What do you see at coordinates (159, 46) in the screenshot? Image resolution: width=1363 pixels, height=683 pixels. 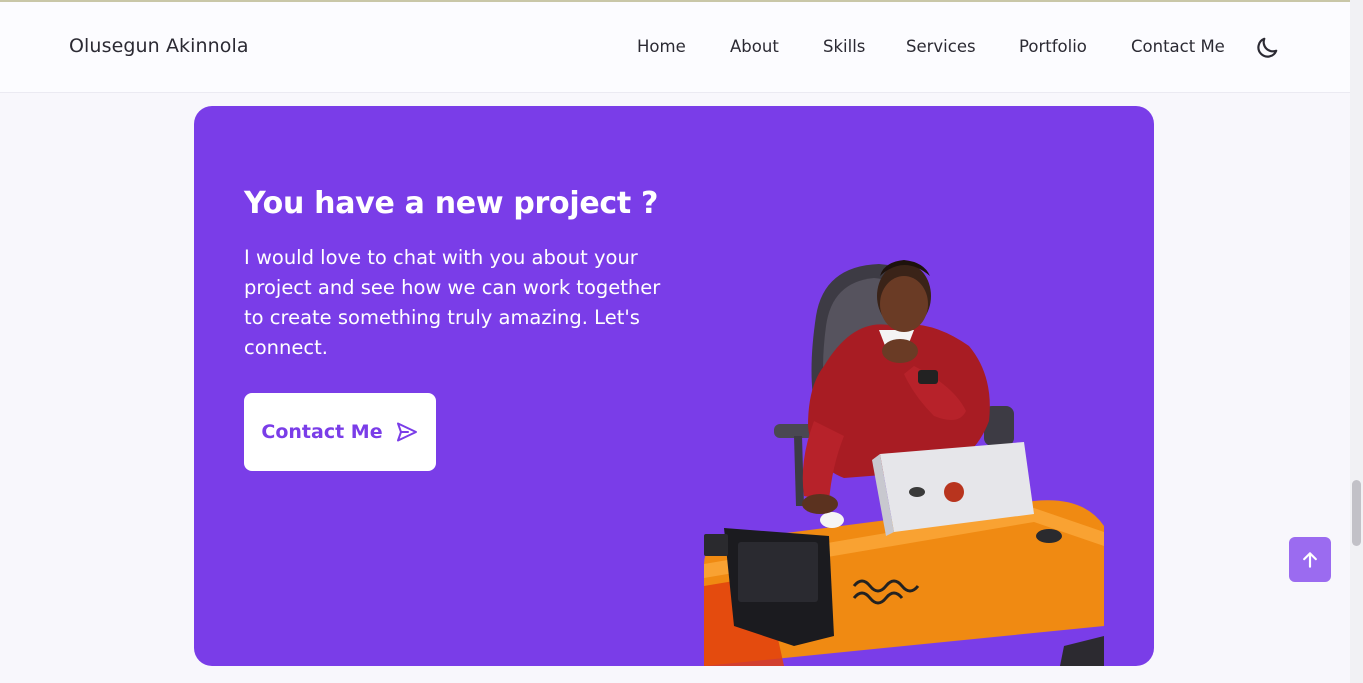 I see `brand-name: Olusegun Akinnola` at bounding box center [159, 46].